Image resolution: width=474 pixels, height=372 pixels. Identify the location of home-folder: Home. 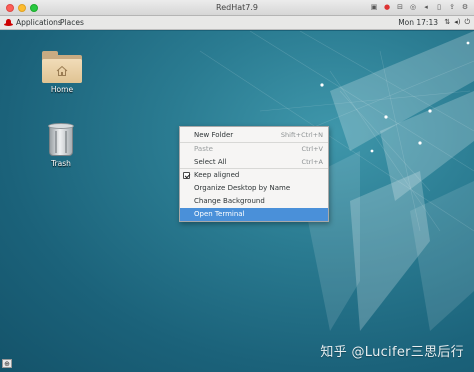
(62, 72).